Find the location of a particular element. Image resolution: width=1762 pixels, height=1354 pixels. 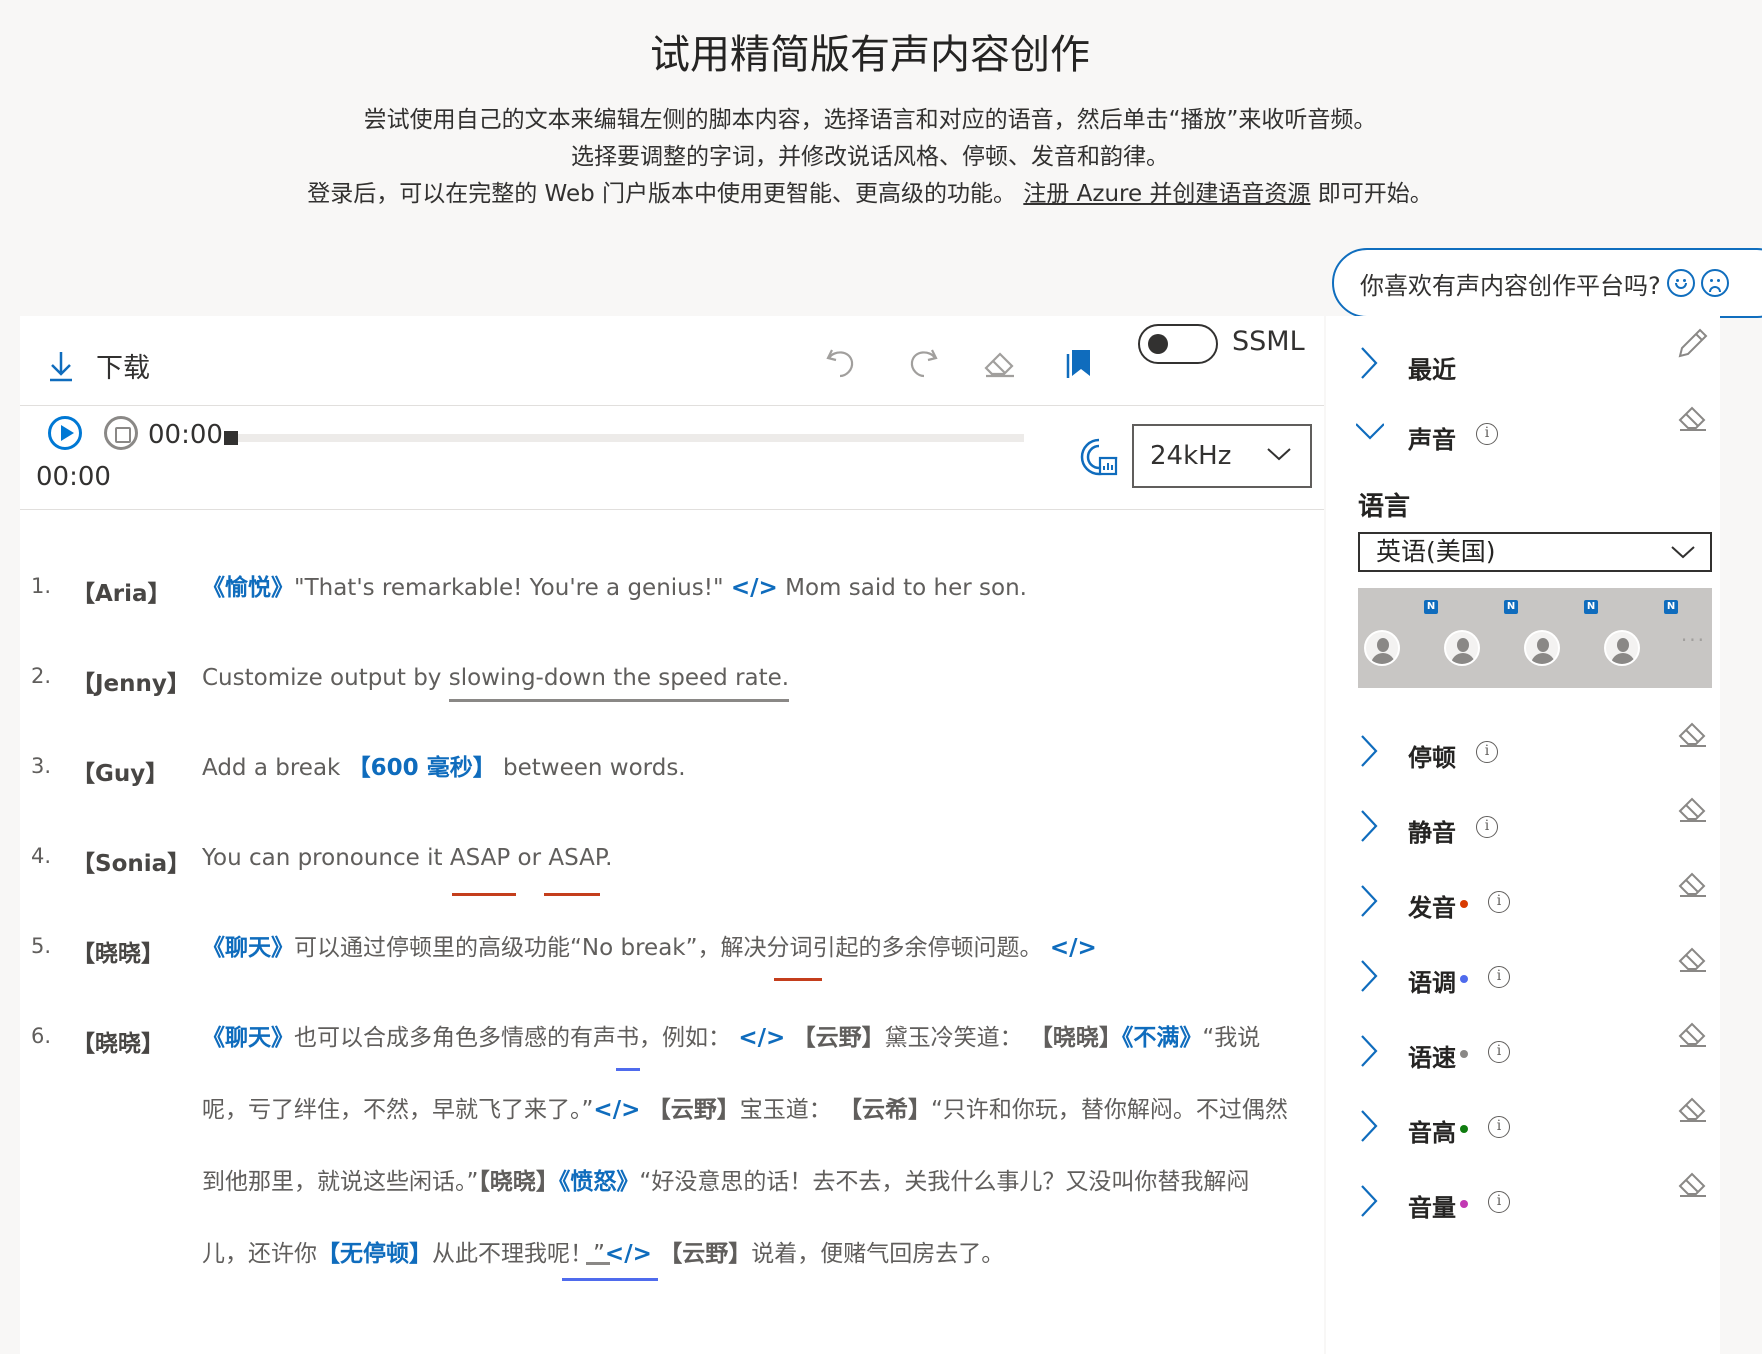

voice-gallery: N N N N ··· is located at coordinates (1535, 638).